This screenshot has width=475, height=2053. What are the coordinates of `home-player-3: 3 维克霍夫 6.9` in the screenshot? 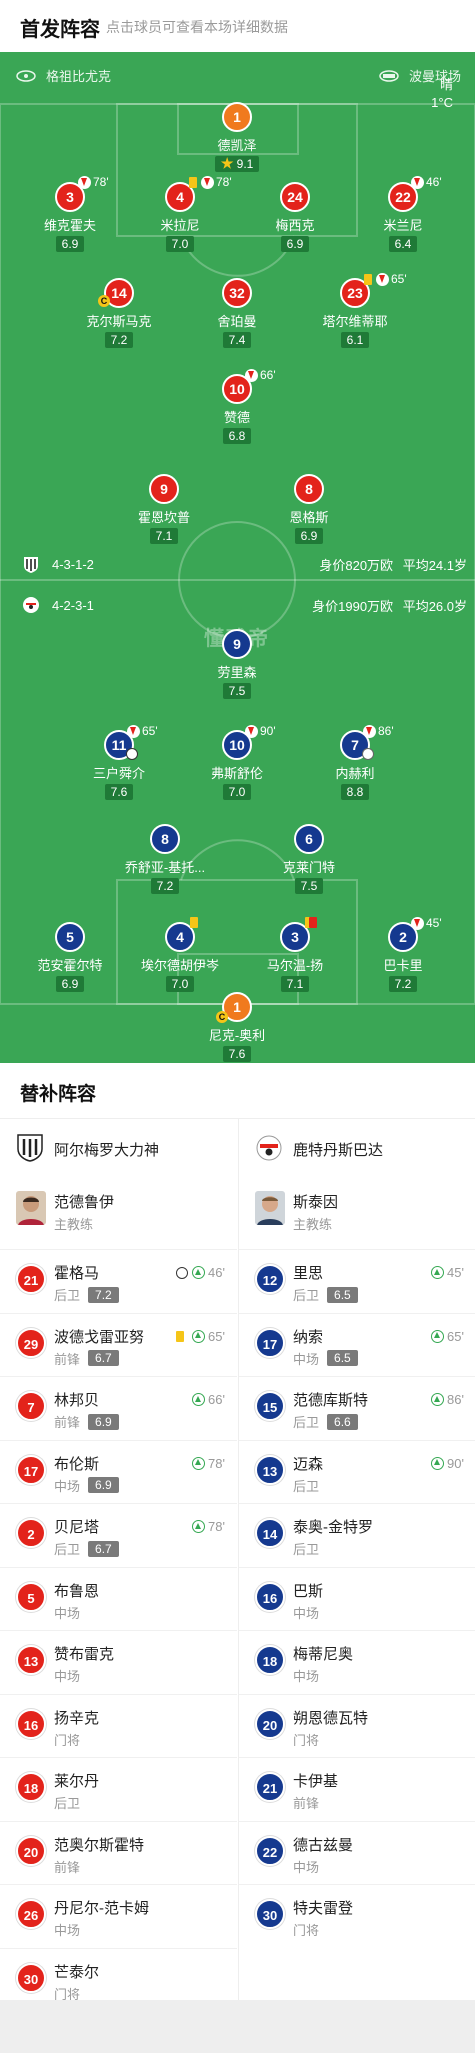 It's located at (70, 217).